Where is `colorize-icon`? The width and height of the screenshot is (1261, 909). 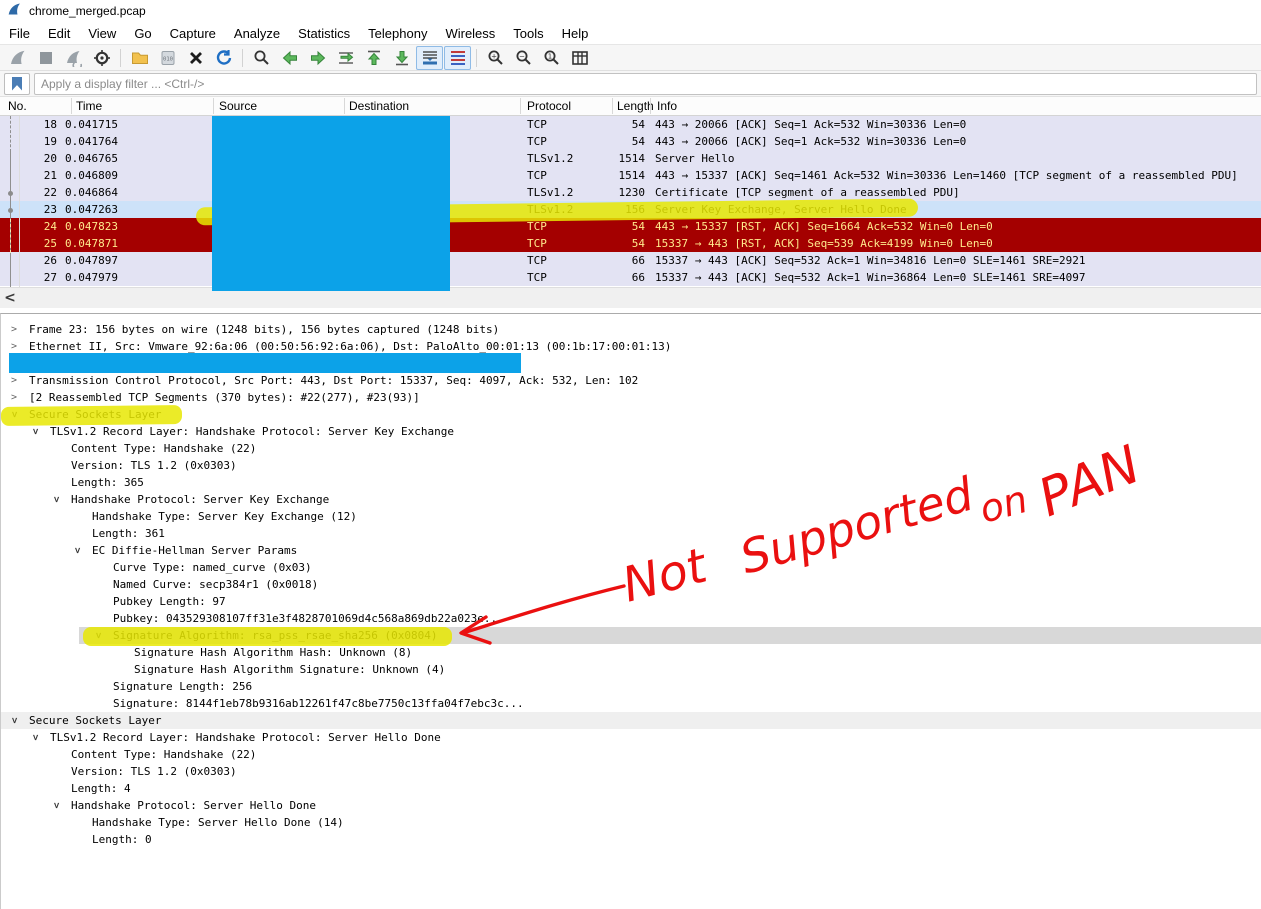 colorize-icon is located at coordinates (457, 57).